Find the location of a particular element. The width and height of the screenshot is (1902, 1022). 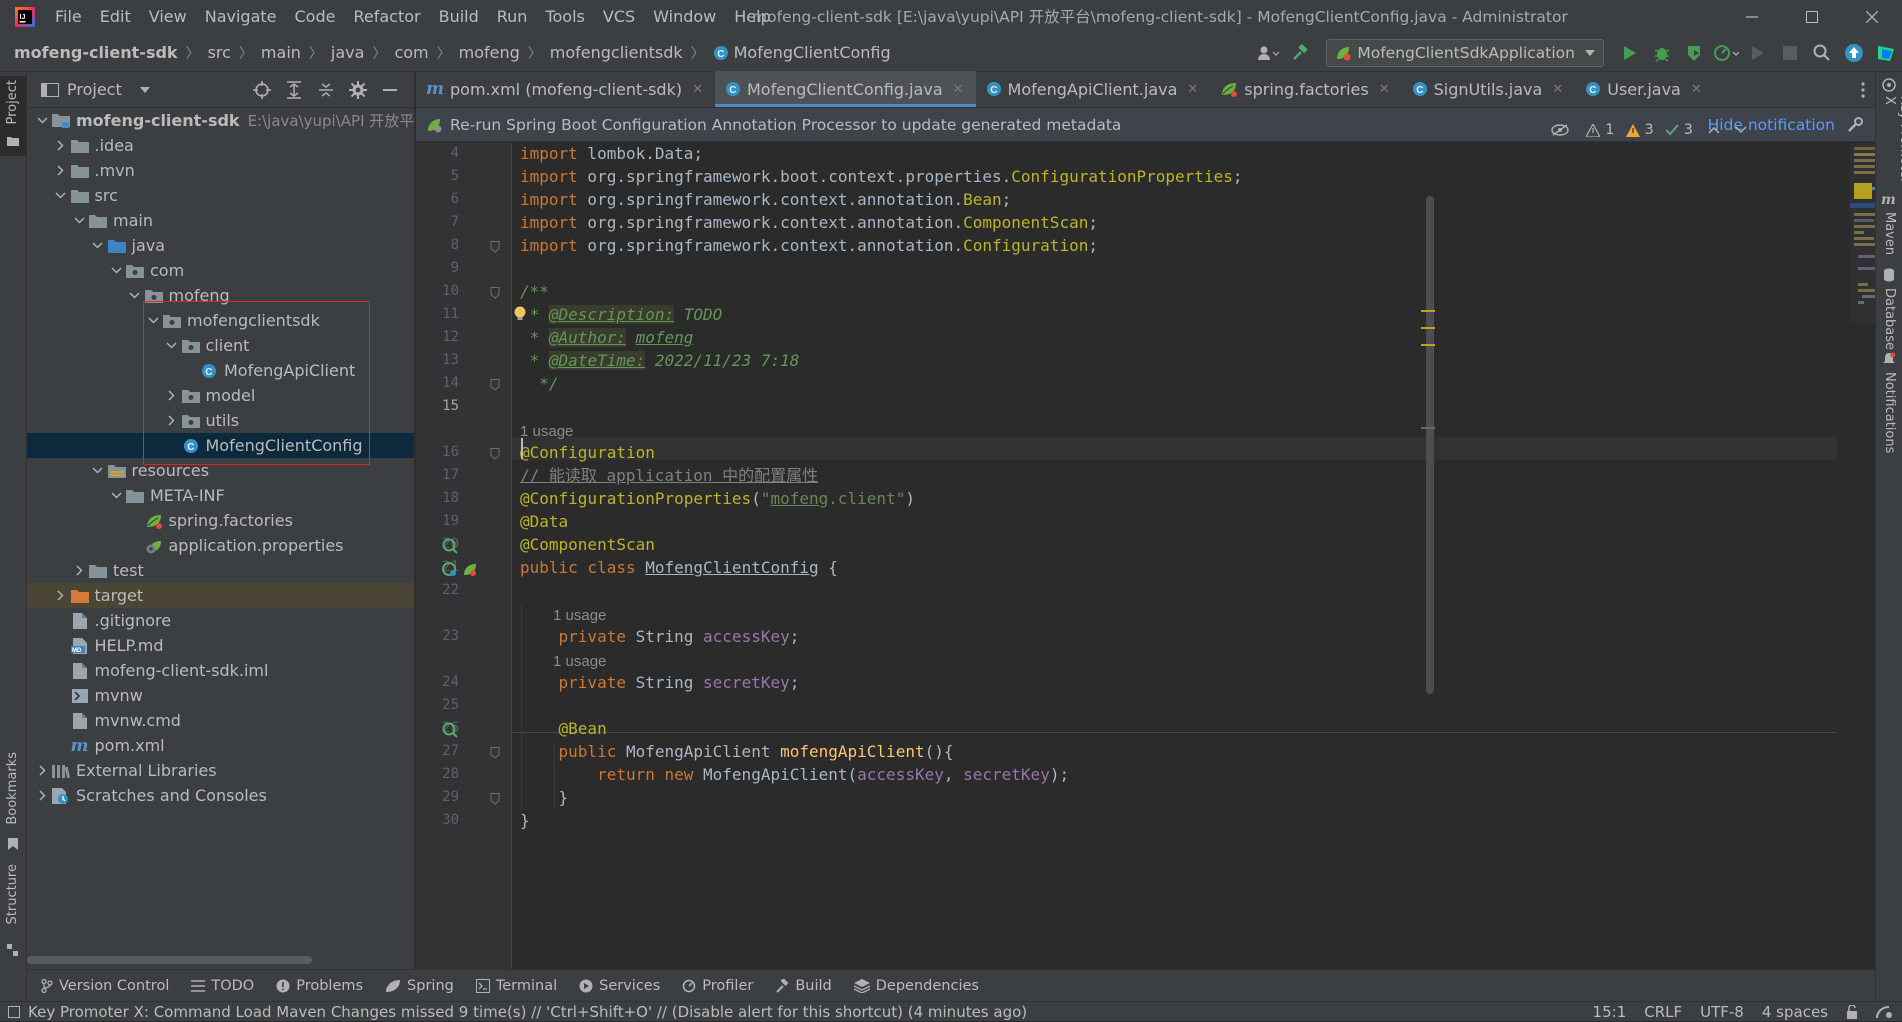

minimize-button is located at coordinates (1752, 17).